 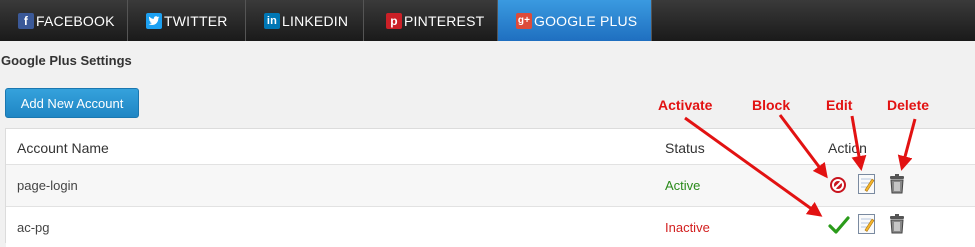 What do you see at coordinates (66, 60) in the screenshot?
I see `page-title: Google Plus Settings` at bounding box center [66, 60].